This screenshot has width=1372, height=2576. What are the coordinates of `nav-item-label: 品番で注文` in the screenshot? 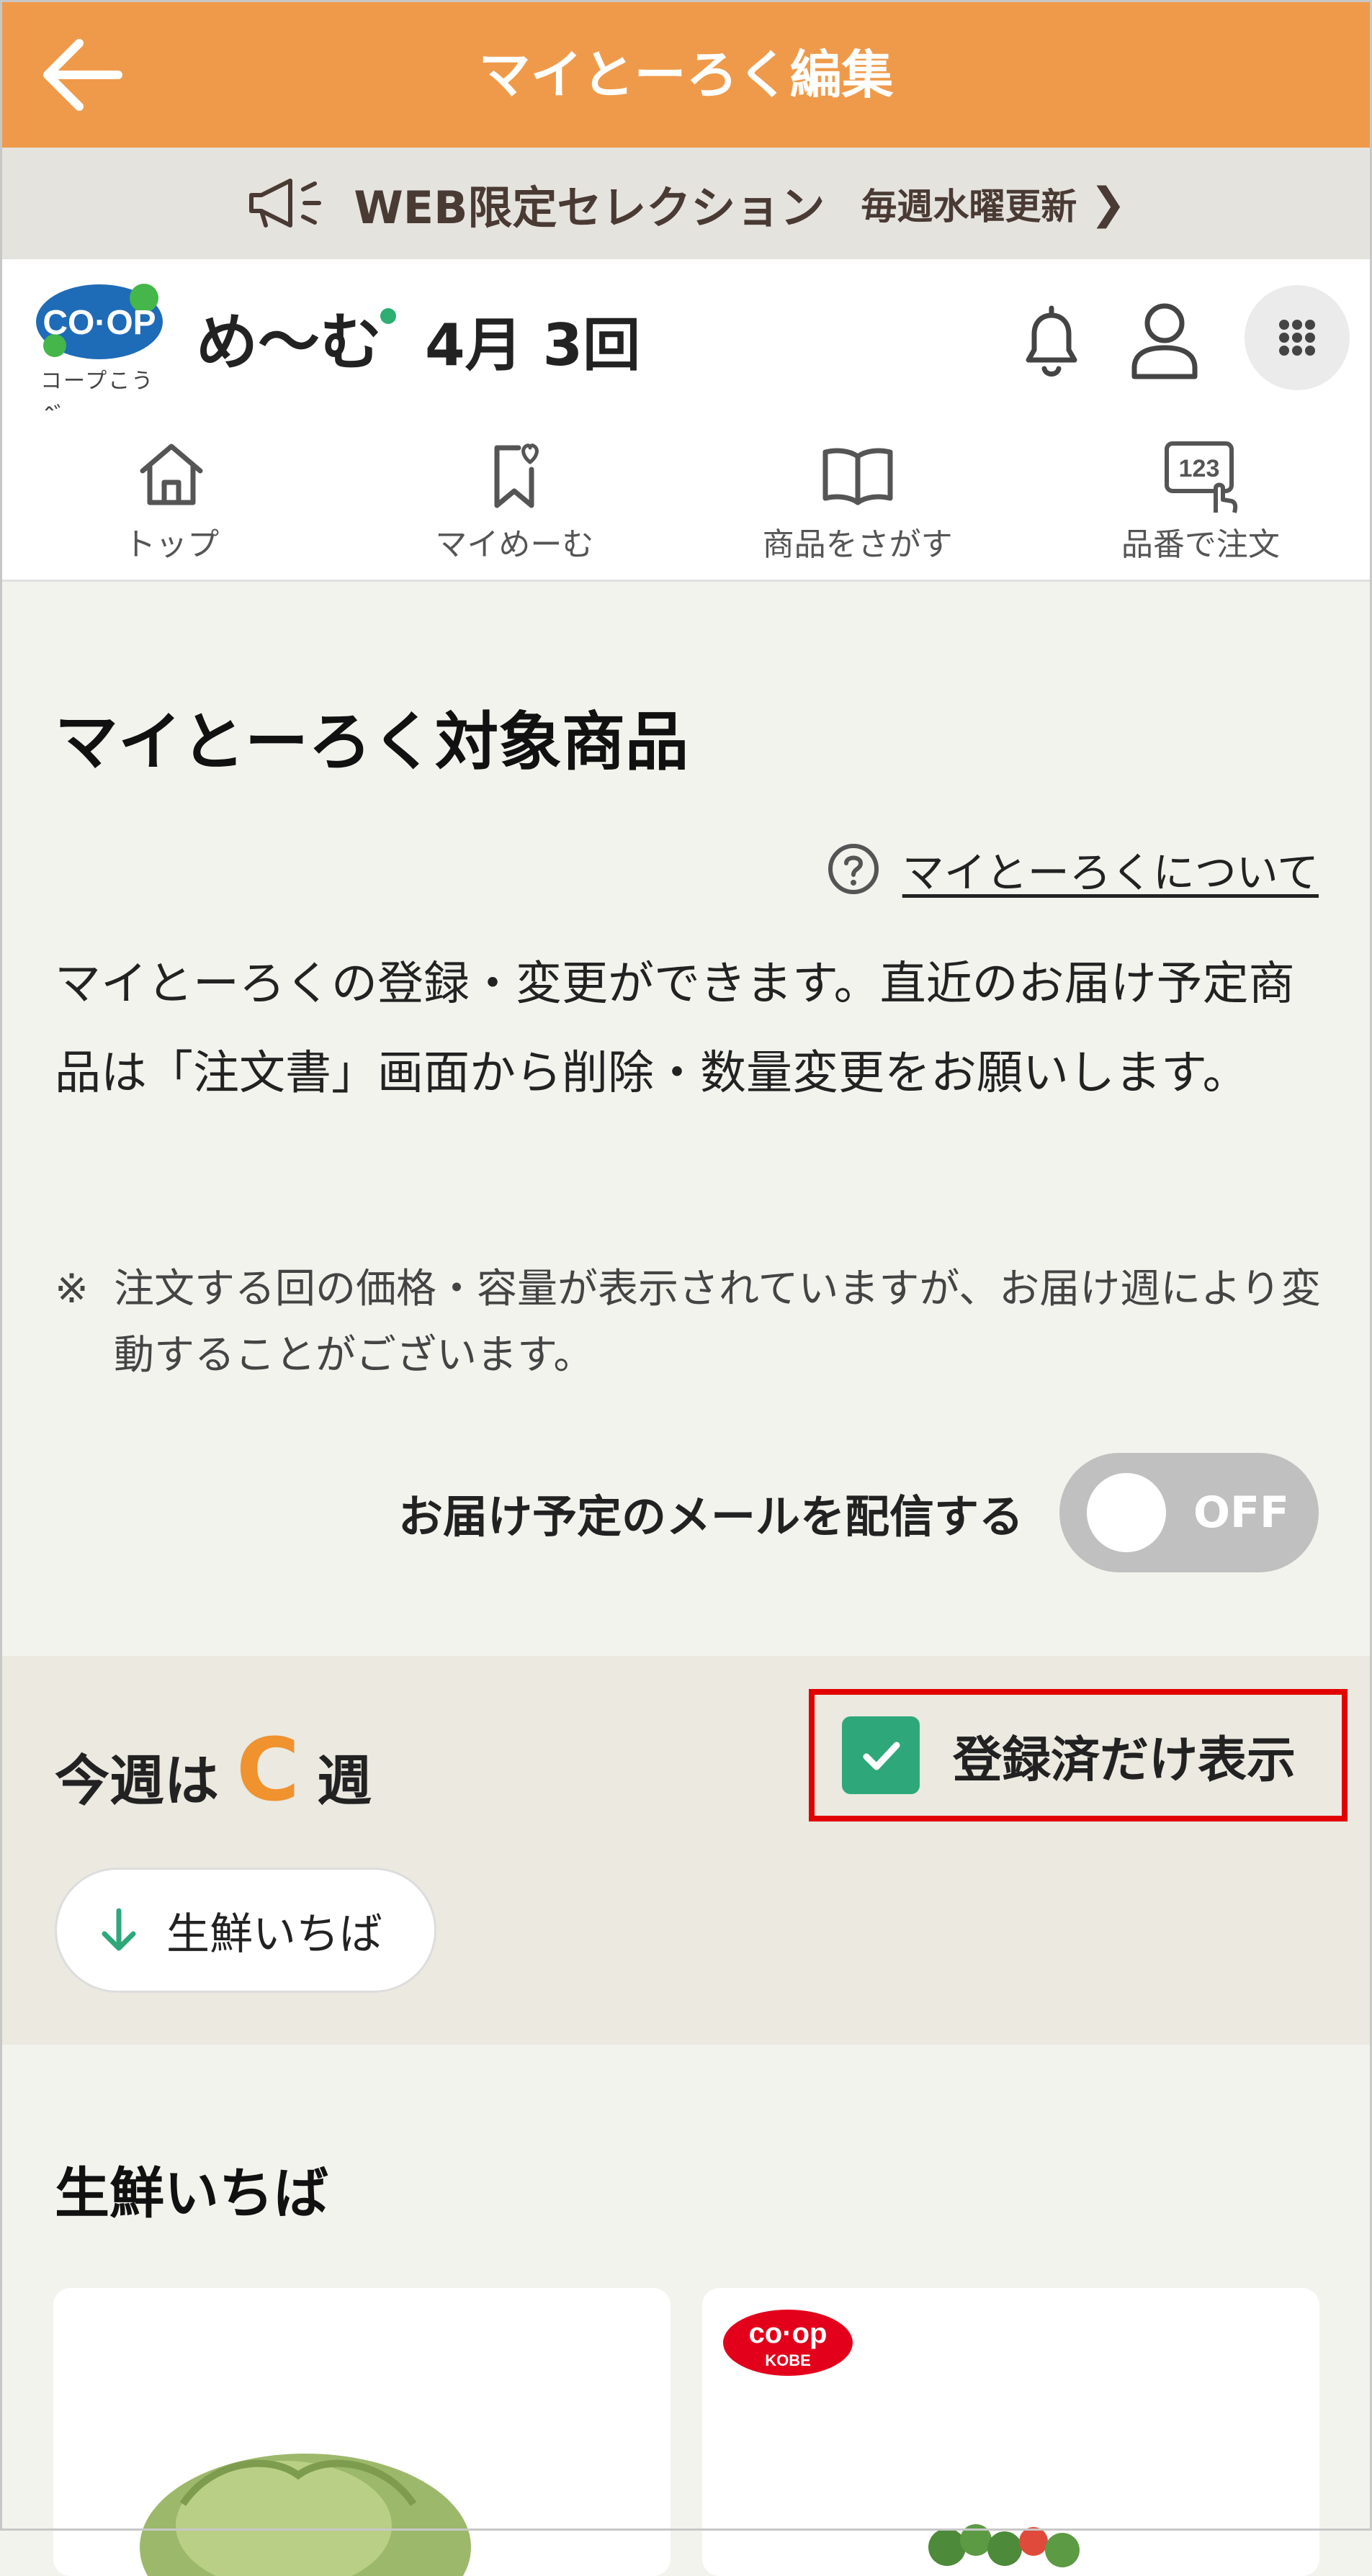 It's located at (1200, 544).